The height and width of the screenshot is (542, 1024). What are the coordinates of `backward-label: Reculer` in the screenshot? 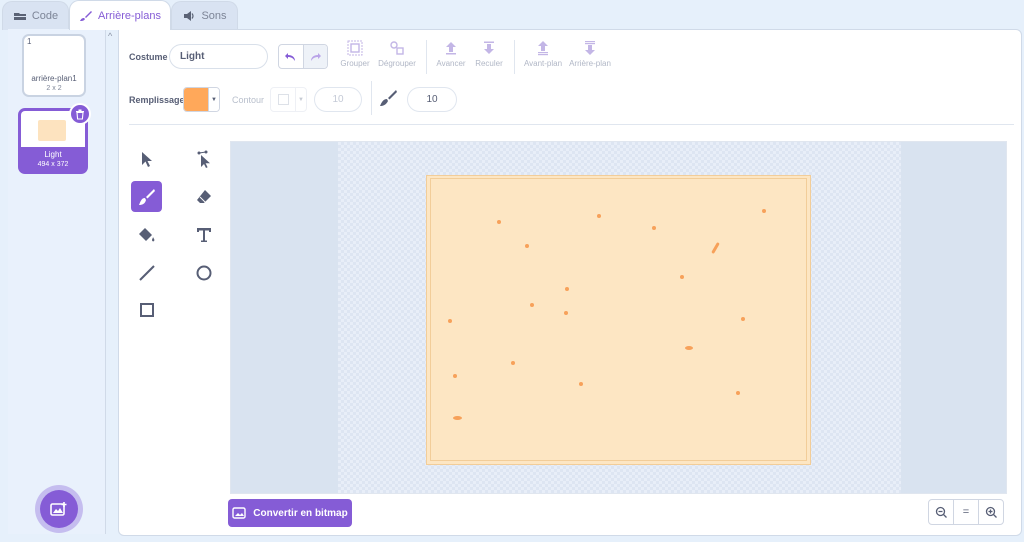 It's located at (489, 63).